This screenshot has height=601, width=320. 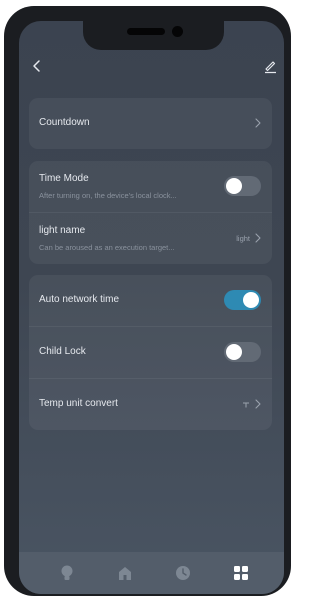 I want to click on speaker-grille, so click(x=146, y=31).